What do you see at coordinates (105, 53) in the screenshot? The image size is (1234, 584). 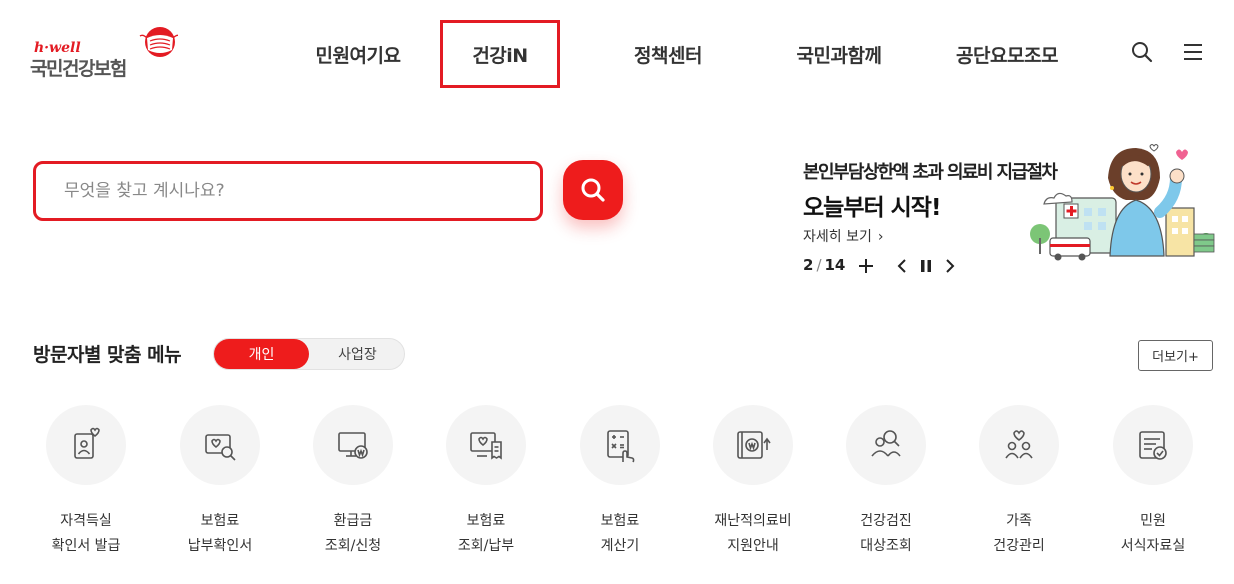 I see `nhis-logo: h·well 국민건강보험` at bounding box center [105, 53].